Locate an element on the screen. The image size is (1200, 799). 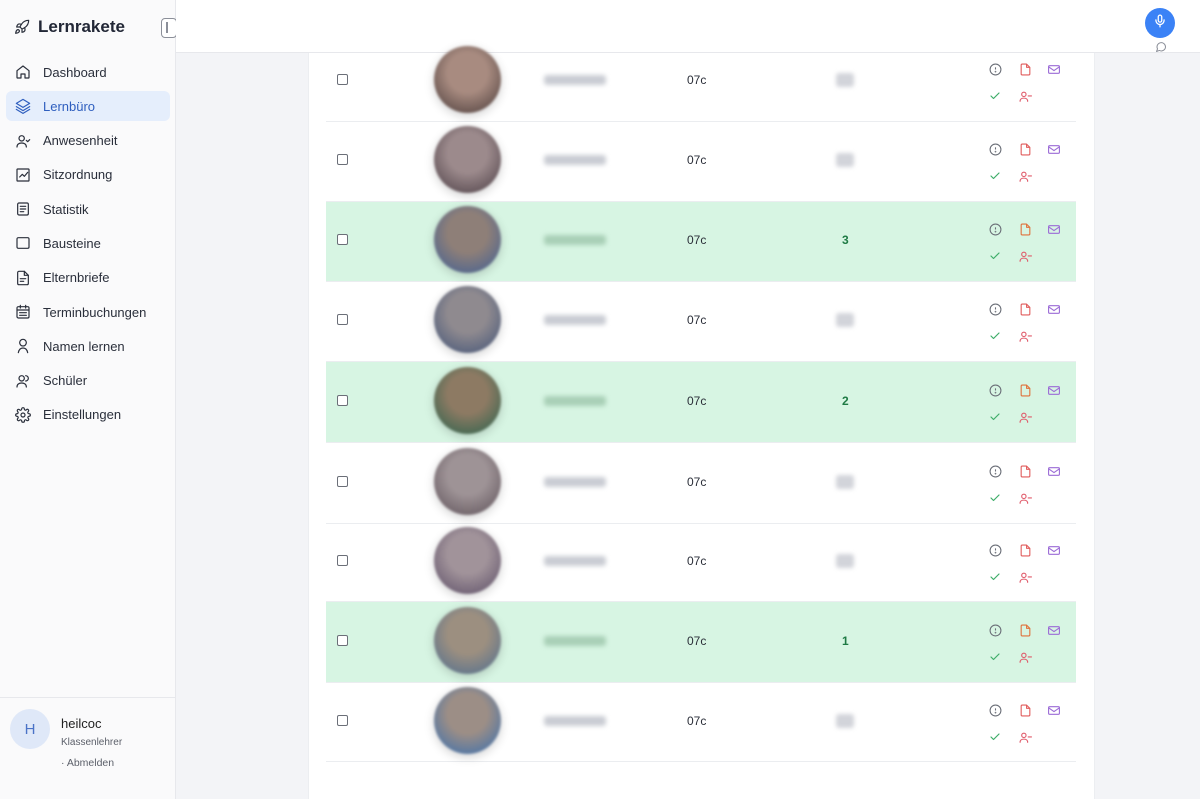
sidebar-item-label: Bausteine is located at coordinates (72, 243).